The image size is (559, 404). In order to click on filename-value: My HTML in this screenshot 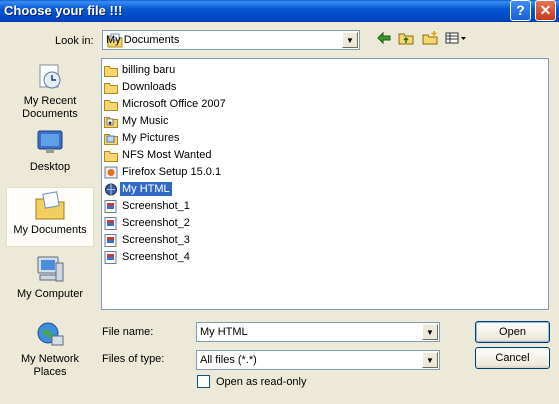, I will do `click(224, 332)`.